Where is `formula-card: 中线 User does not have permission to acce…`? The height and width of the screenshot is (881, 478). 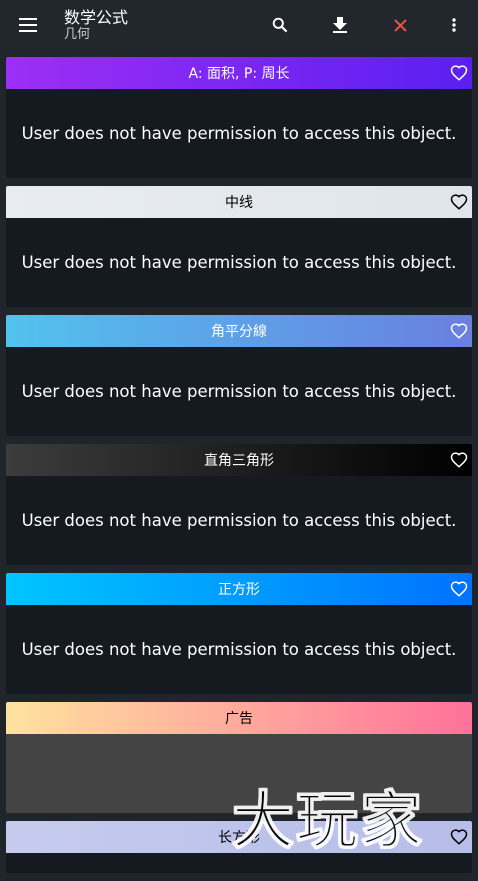
formula-card: 中线 User does not have permission to acce… is located at coordinates (239, 246).